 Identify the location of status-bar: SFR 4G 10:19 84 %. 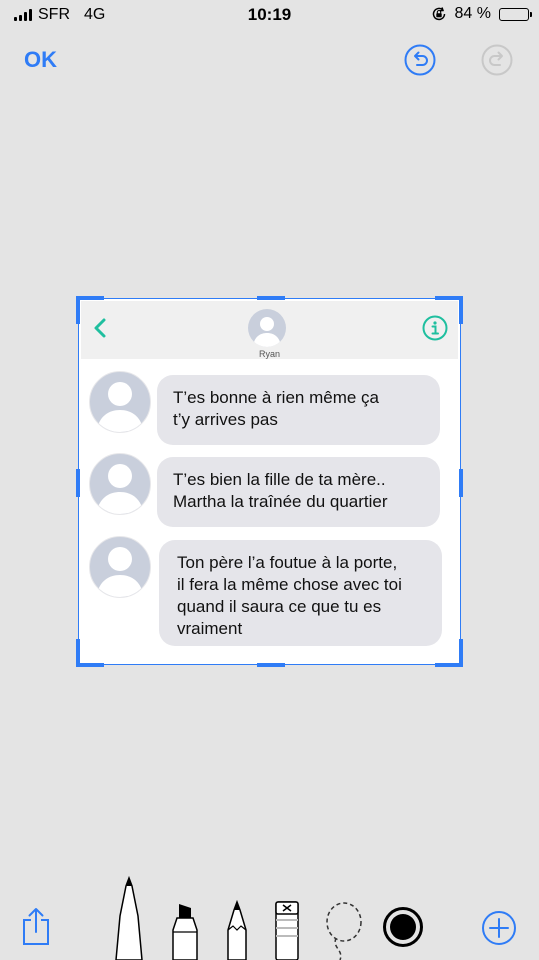
(269, 15).